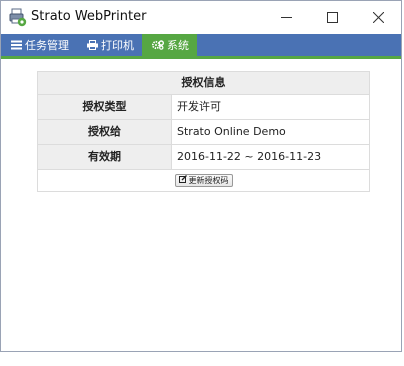  I want to click on tab-label: 系统, so click(178, 45).